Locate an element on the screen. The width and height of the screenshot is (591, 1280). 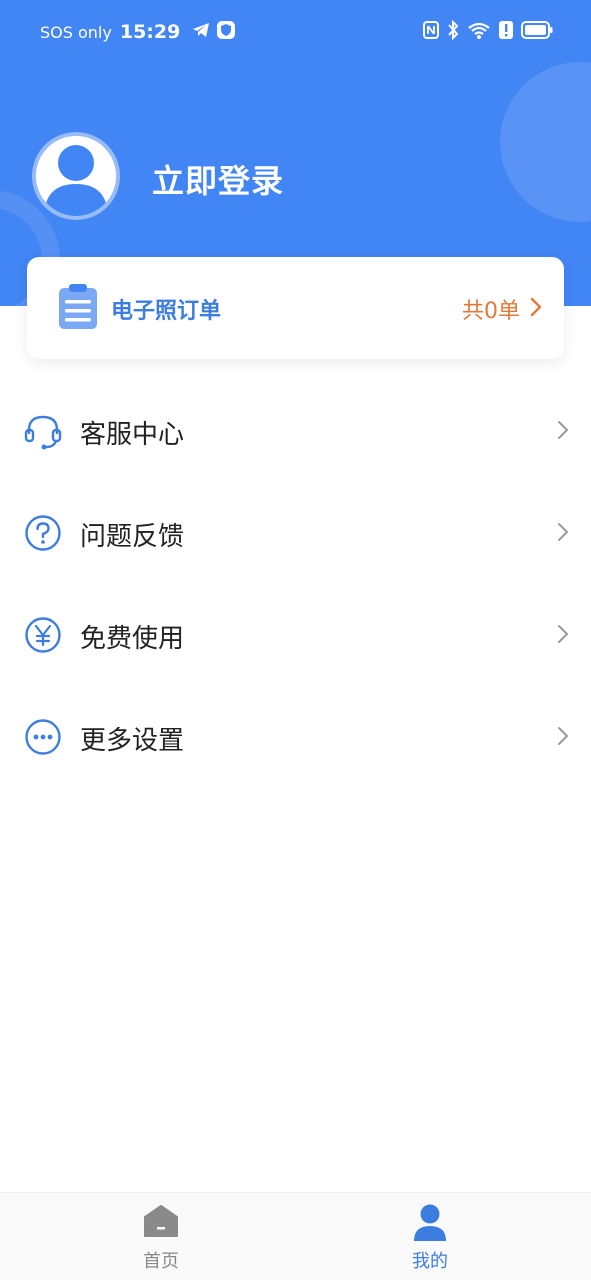
alert-icon is located at coordinates (506, 32).